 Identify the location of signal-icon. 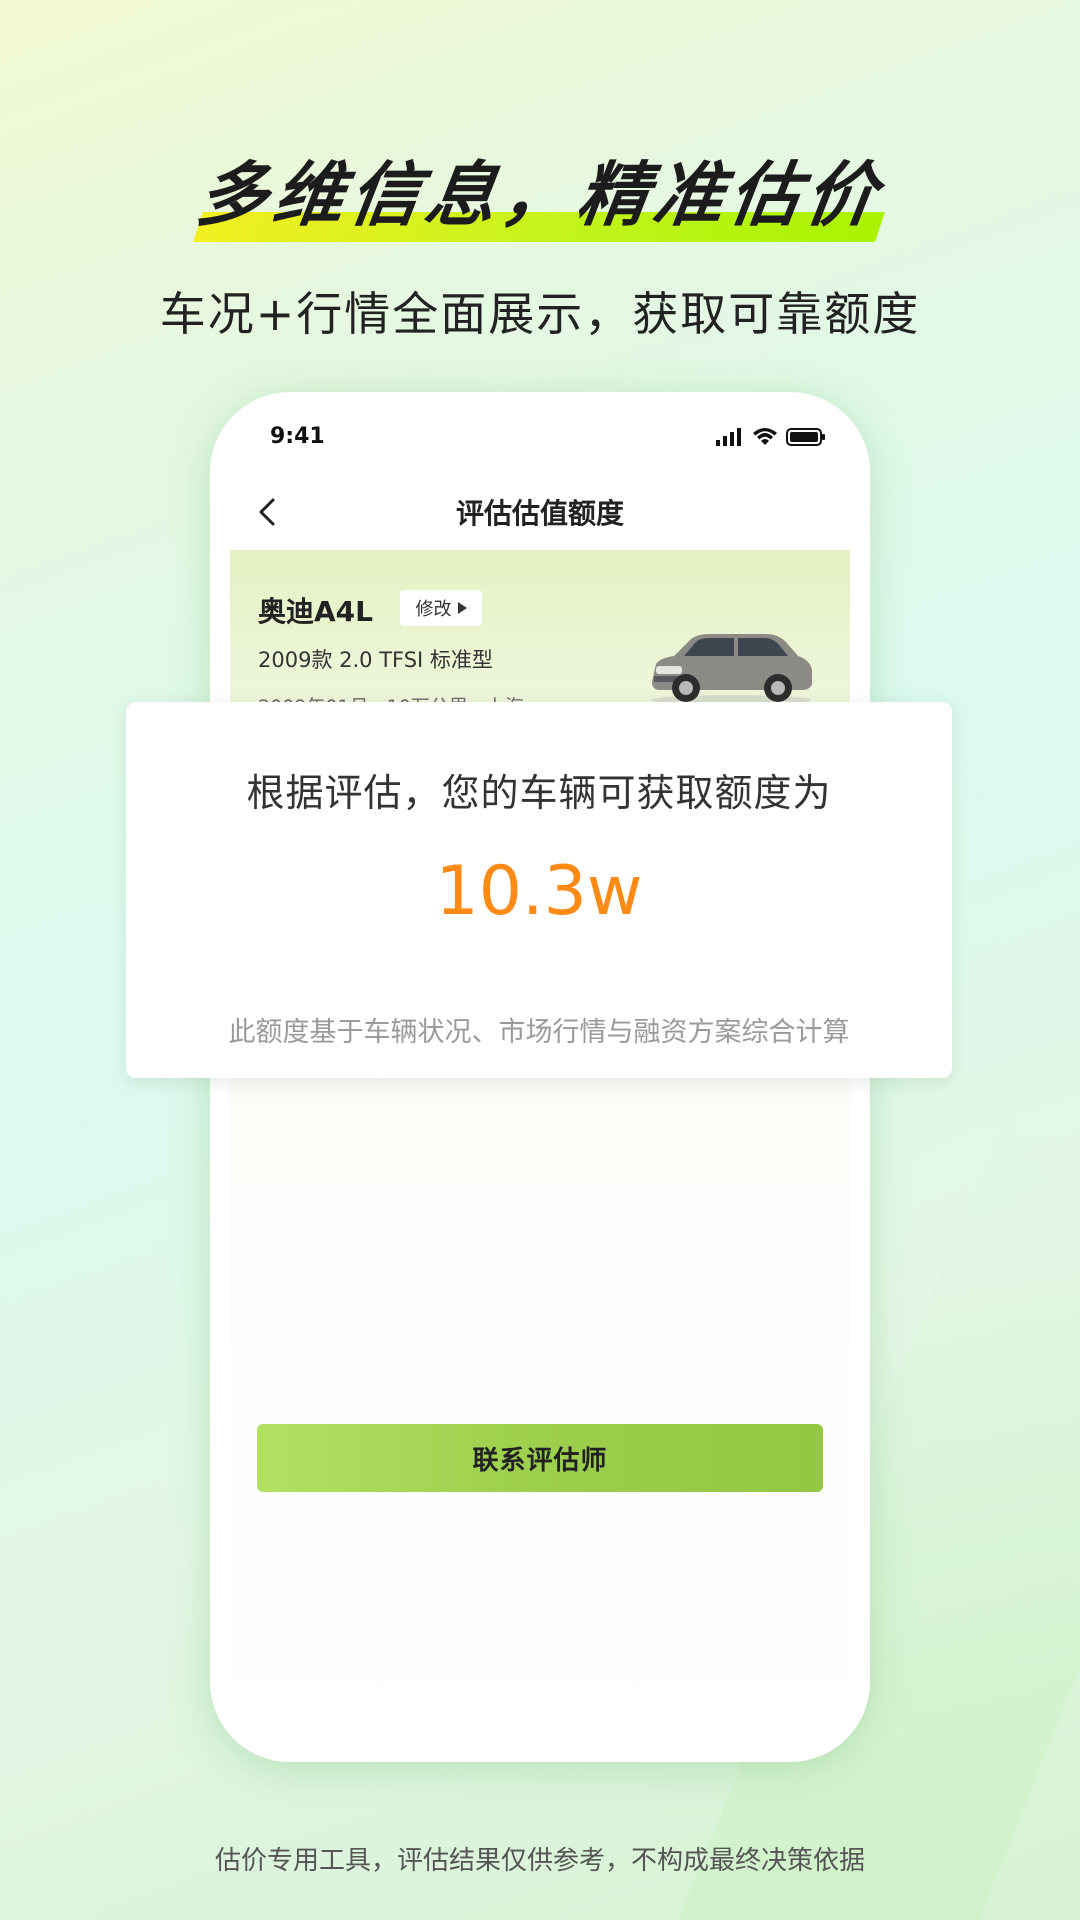
(728, 437).